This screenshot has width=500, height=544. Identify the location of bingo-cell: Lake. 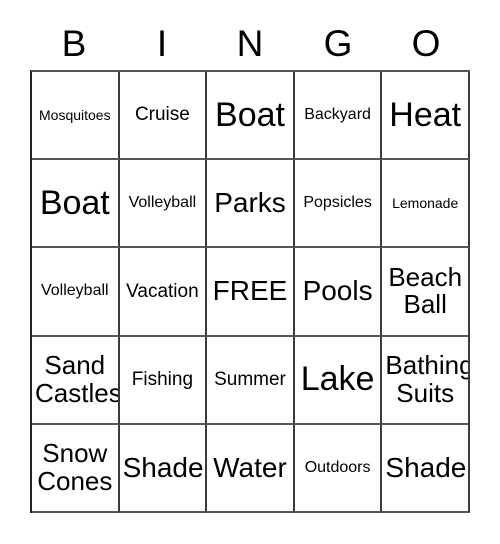
(338, 380).